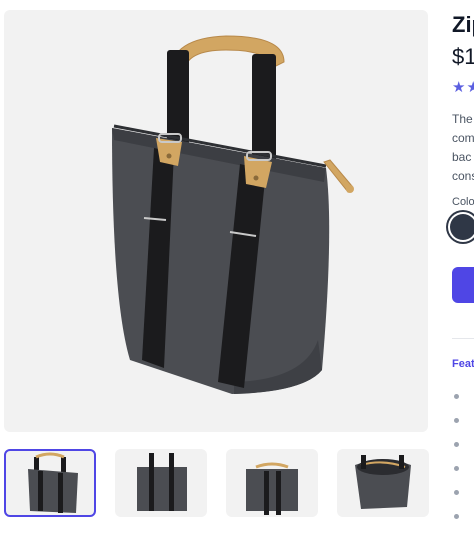 Image resolution: width=474 pixels, height=545 pixels. I want to click on tote-front-thumbnail, so click(53, 482).